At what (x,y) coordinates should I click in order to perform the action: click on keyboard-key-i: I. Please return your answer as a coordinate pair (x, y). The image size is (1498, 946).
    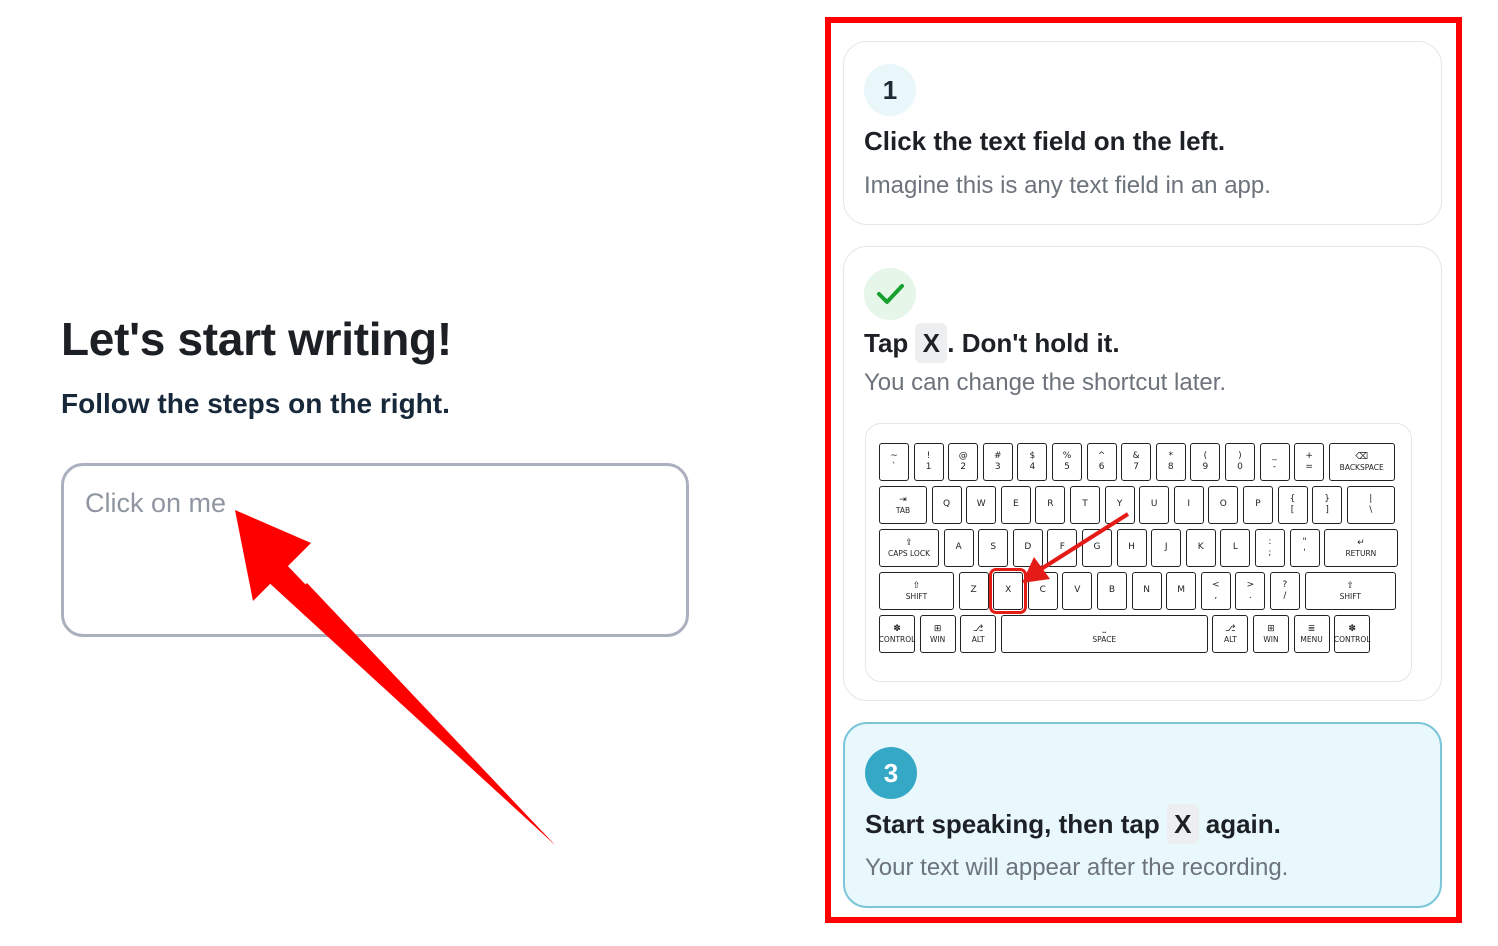
    Looking at the image, I should click on (1188, 505).